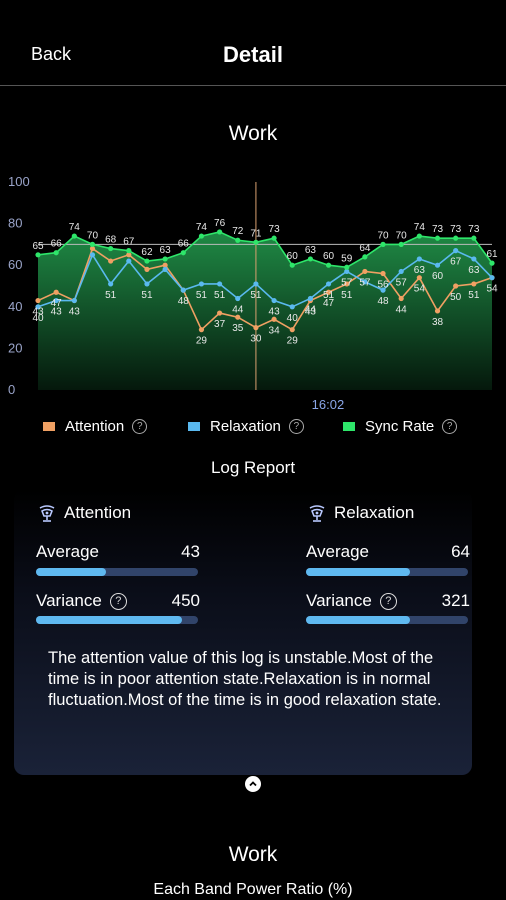 This screenshot has width=506, height=900. I want to click on lamp-icon, so click(317, 513).